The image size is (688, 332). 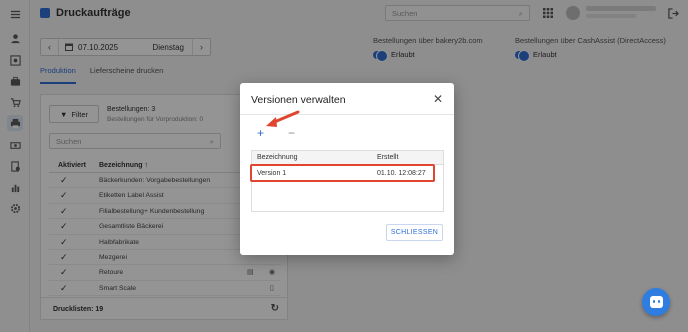 I want to click on add-version-button: +, so click(x=260, y=133).